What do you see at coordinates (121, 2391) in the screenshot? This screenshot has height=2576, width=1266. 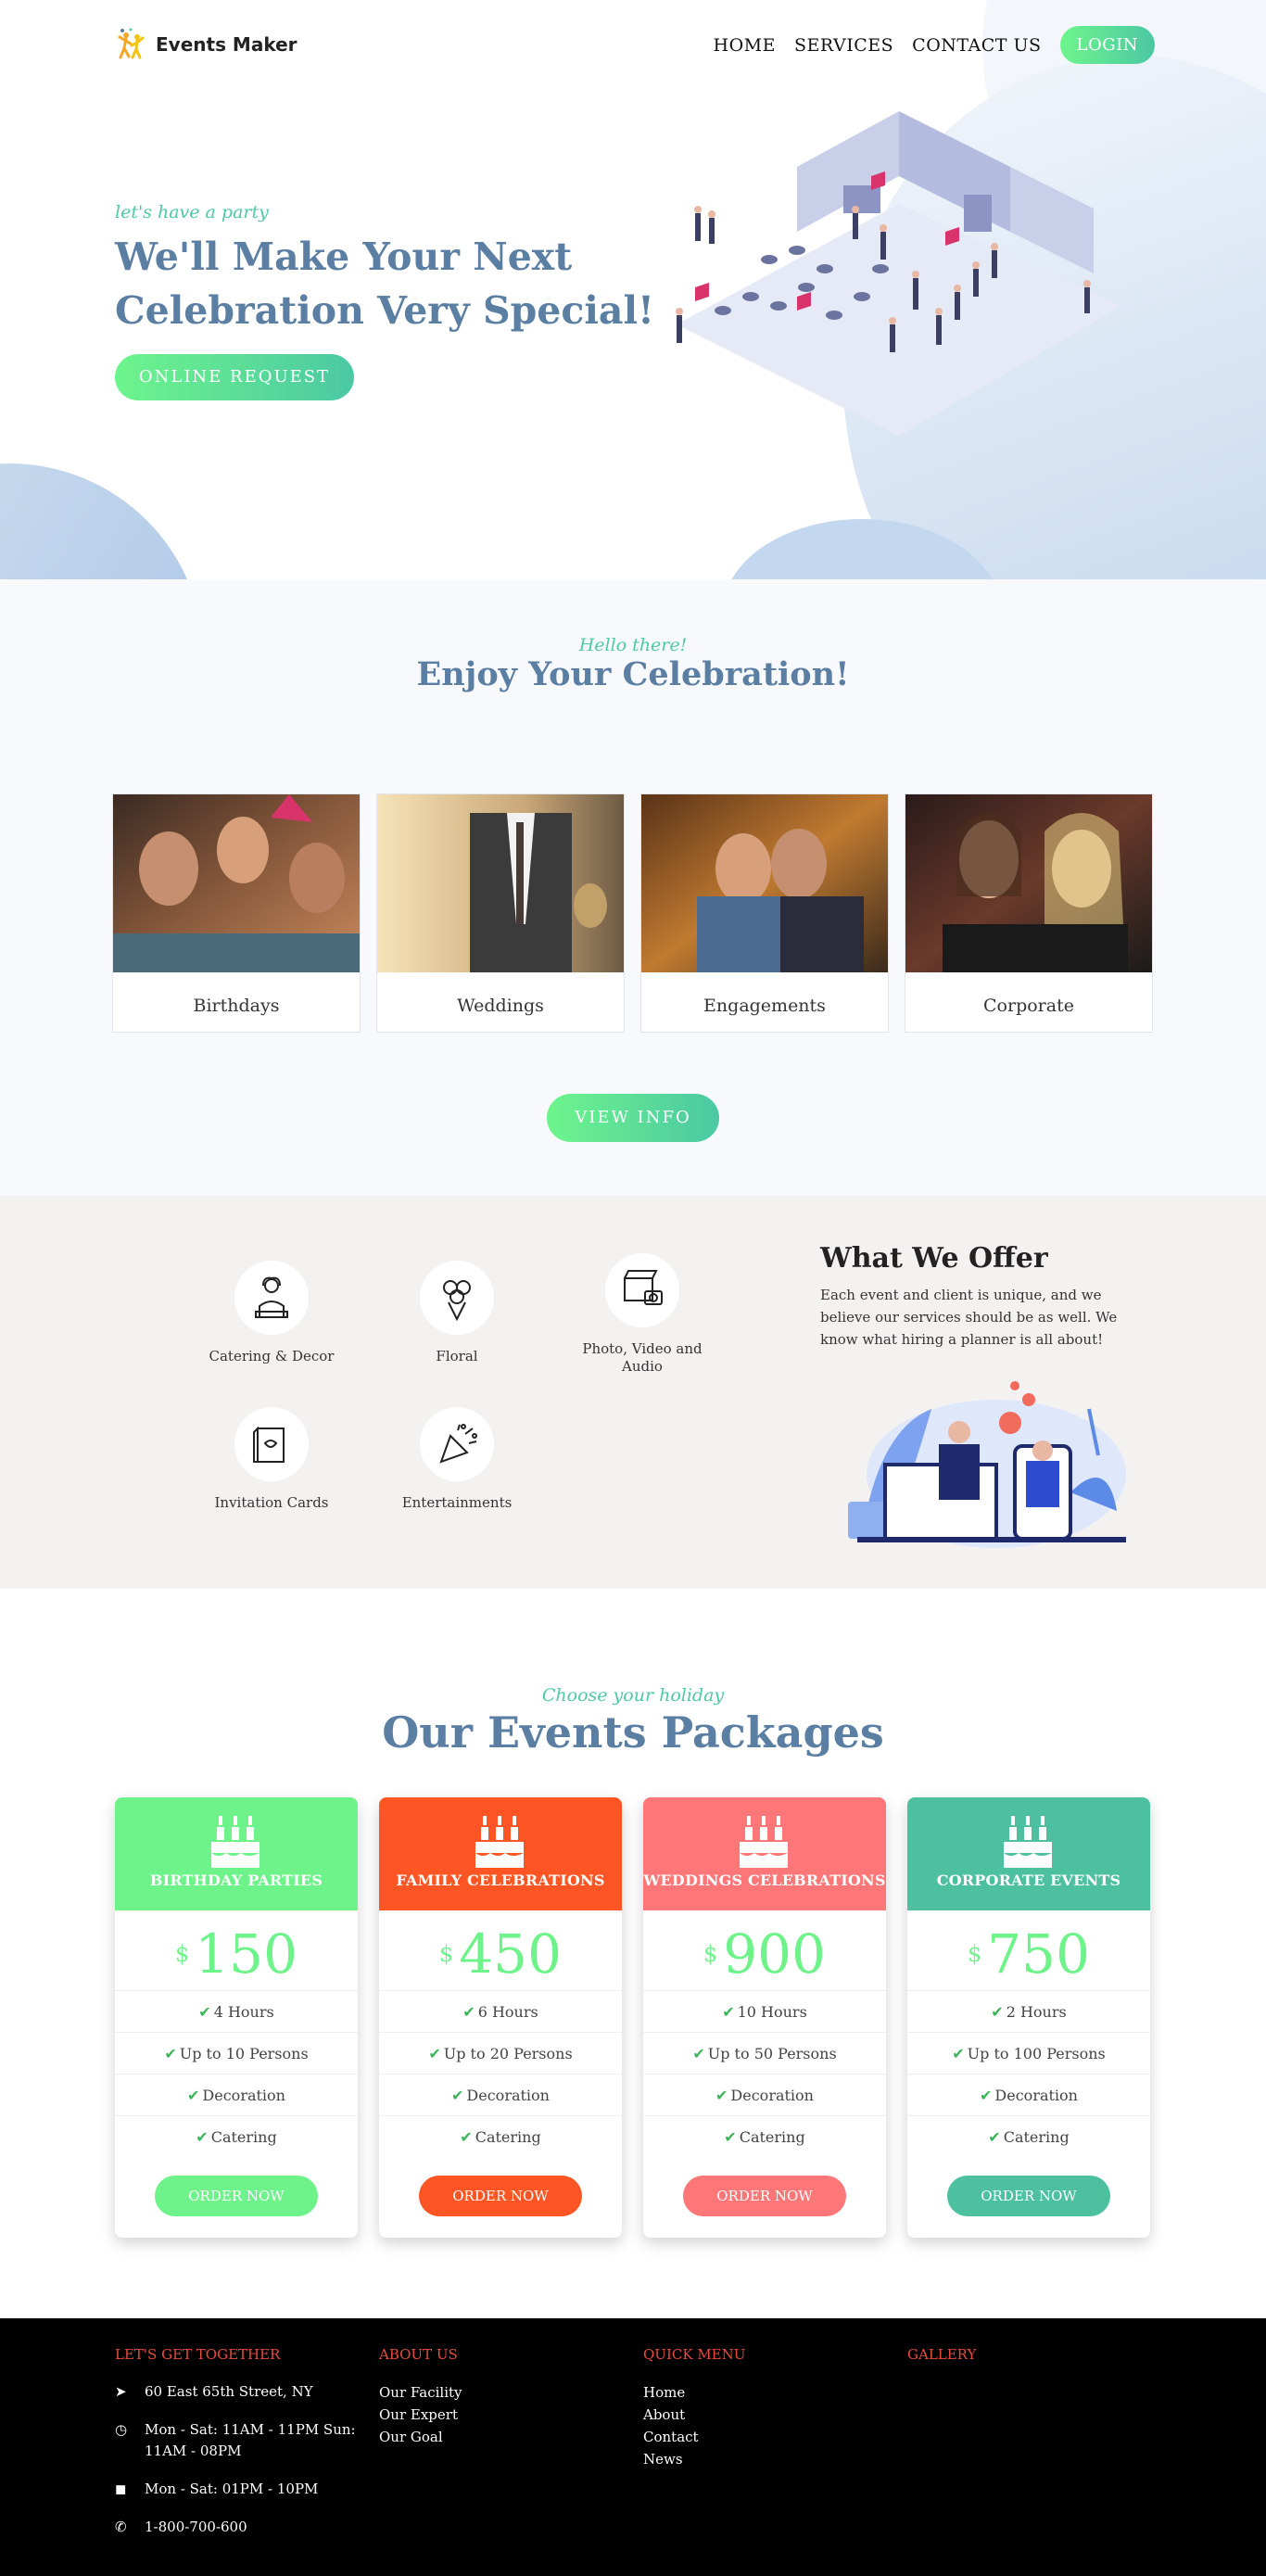 I see `location-arrow-icon: ➤` at bounding box center [121, 2391].